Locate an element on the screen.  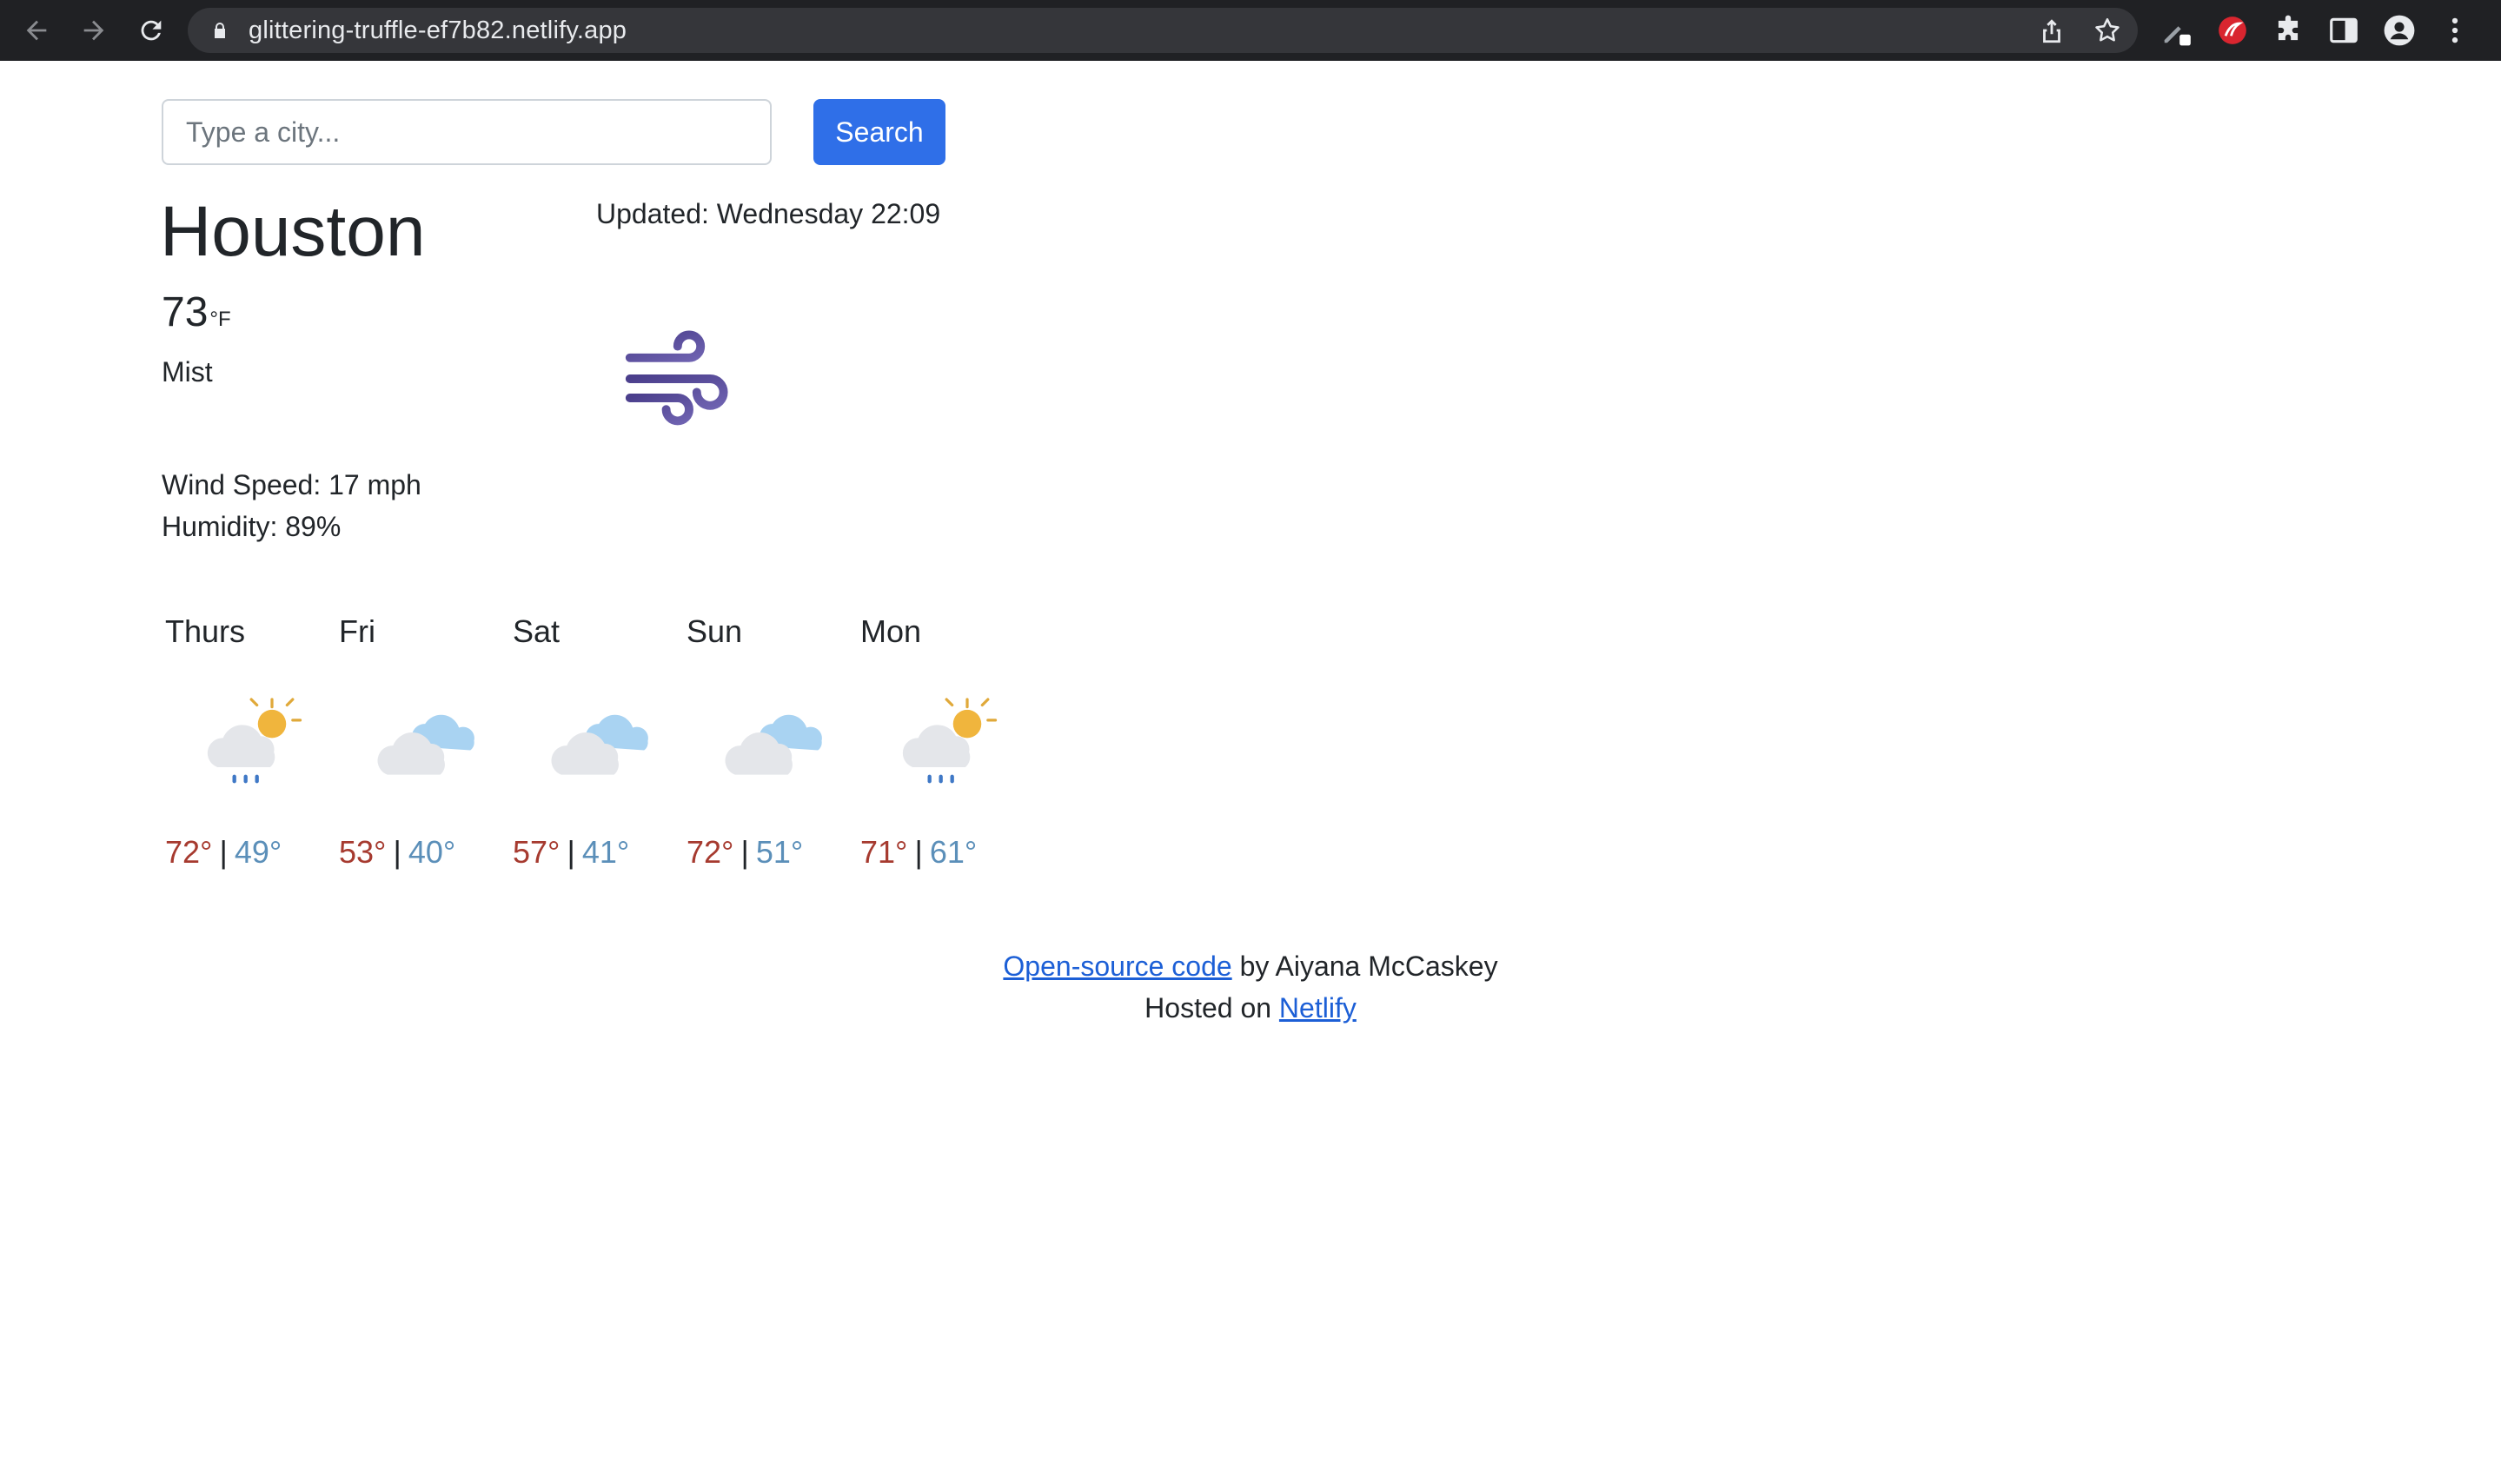
forecast-day-name: Fri is located at coordinates (357, 631).